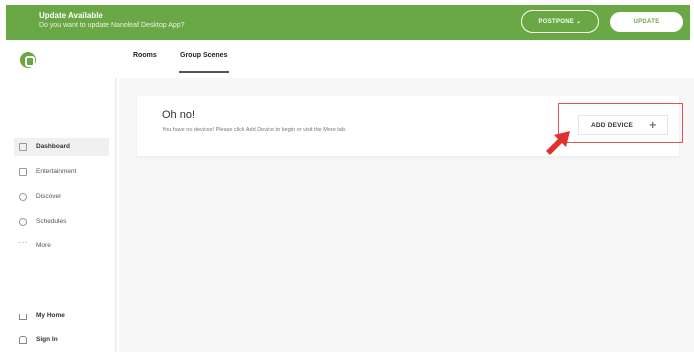 This screenshot has width=694, height=352. Describe the element at coordinates (204, 72) in the screenshot. I see `active-tab-indicator` at that location.